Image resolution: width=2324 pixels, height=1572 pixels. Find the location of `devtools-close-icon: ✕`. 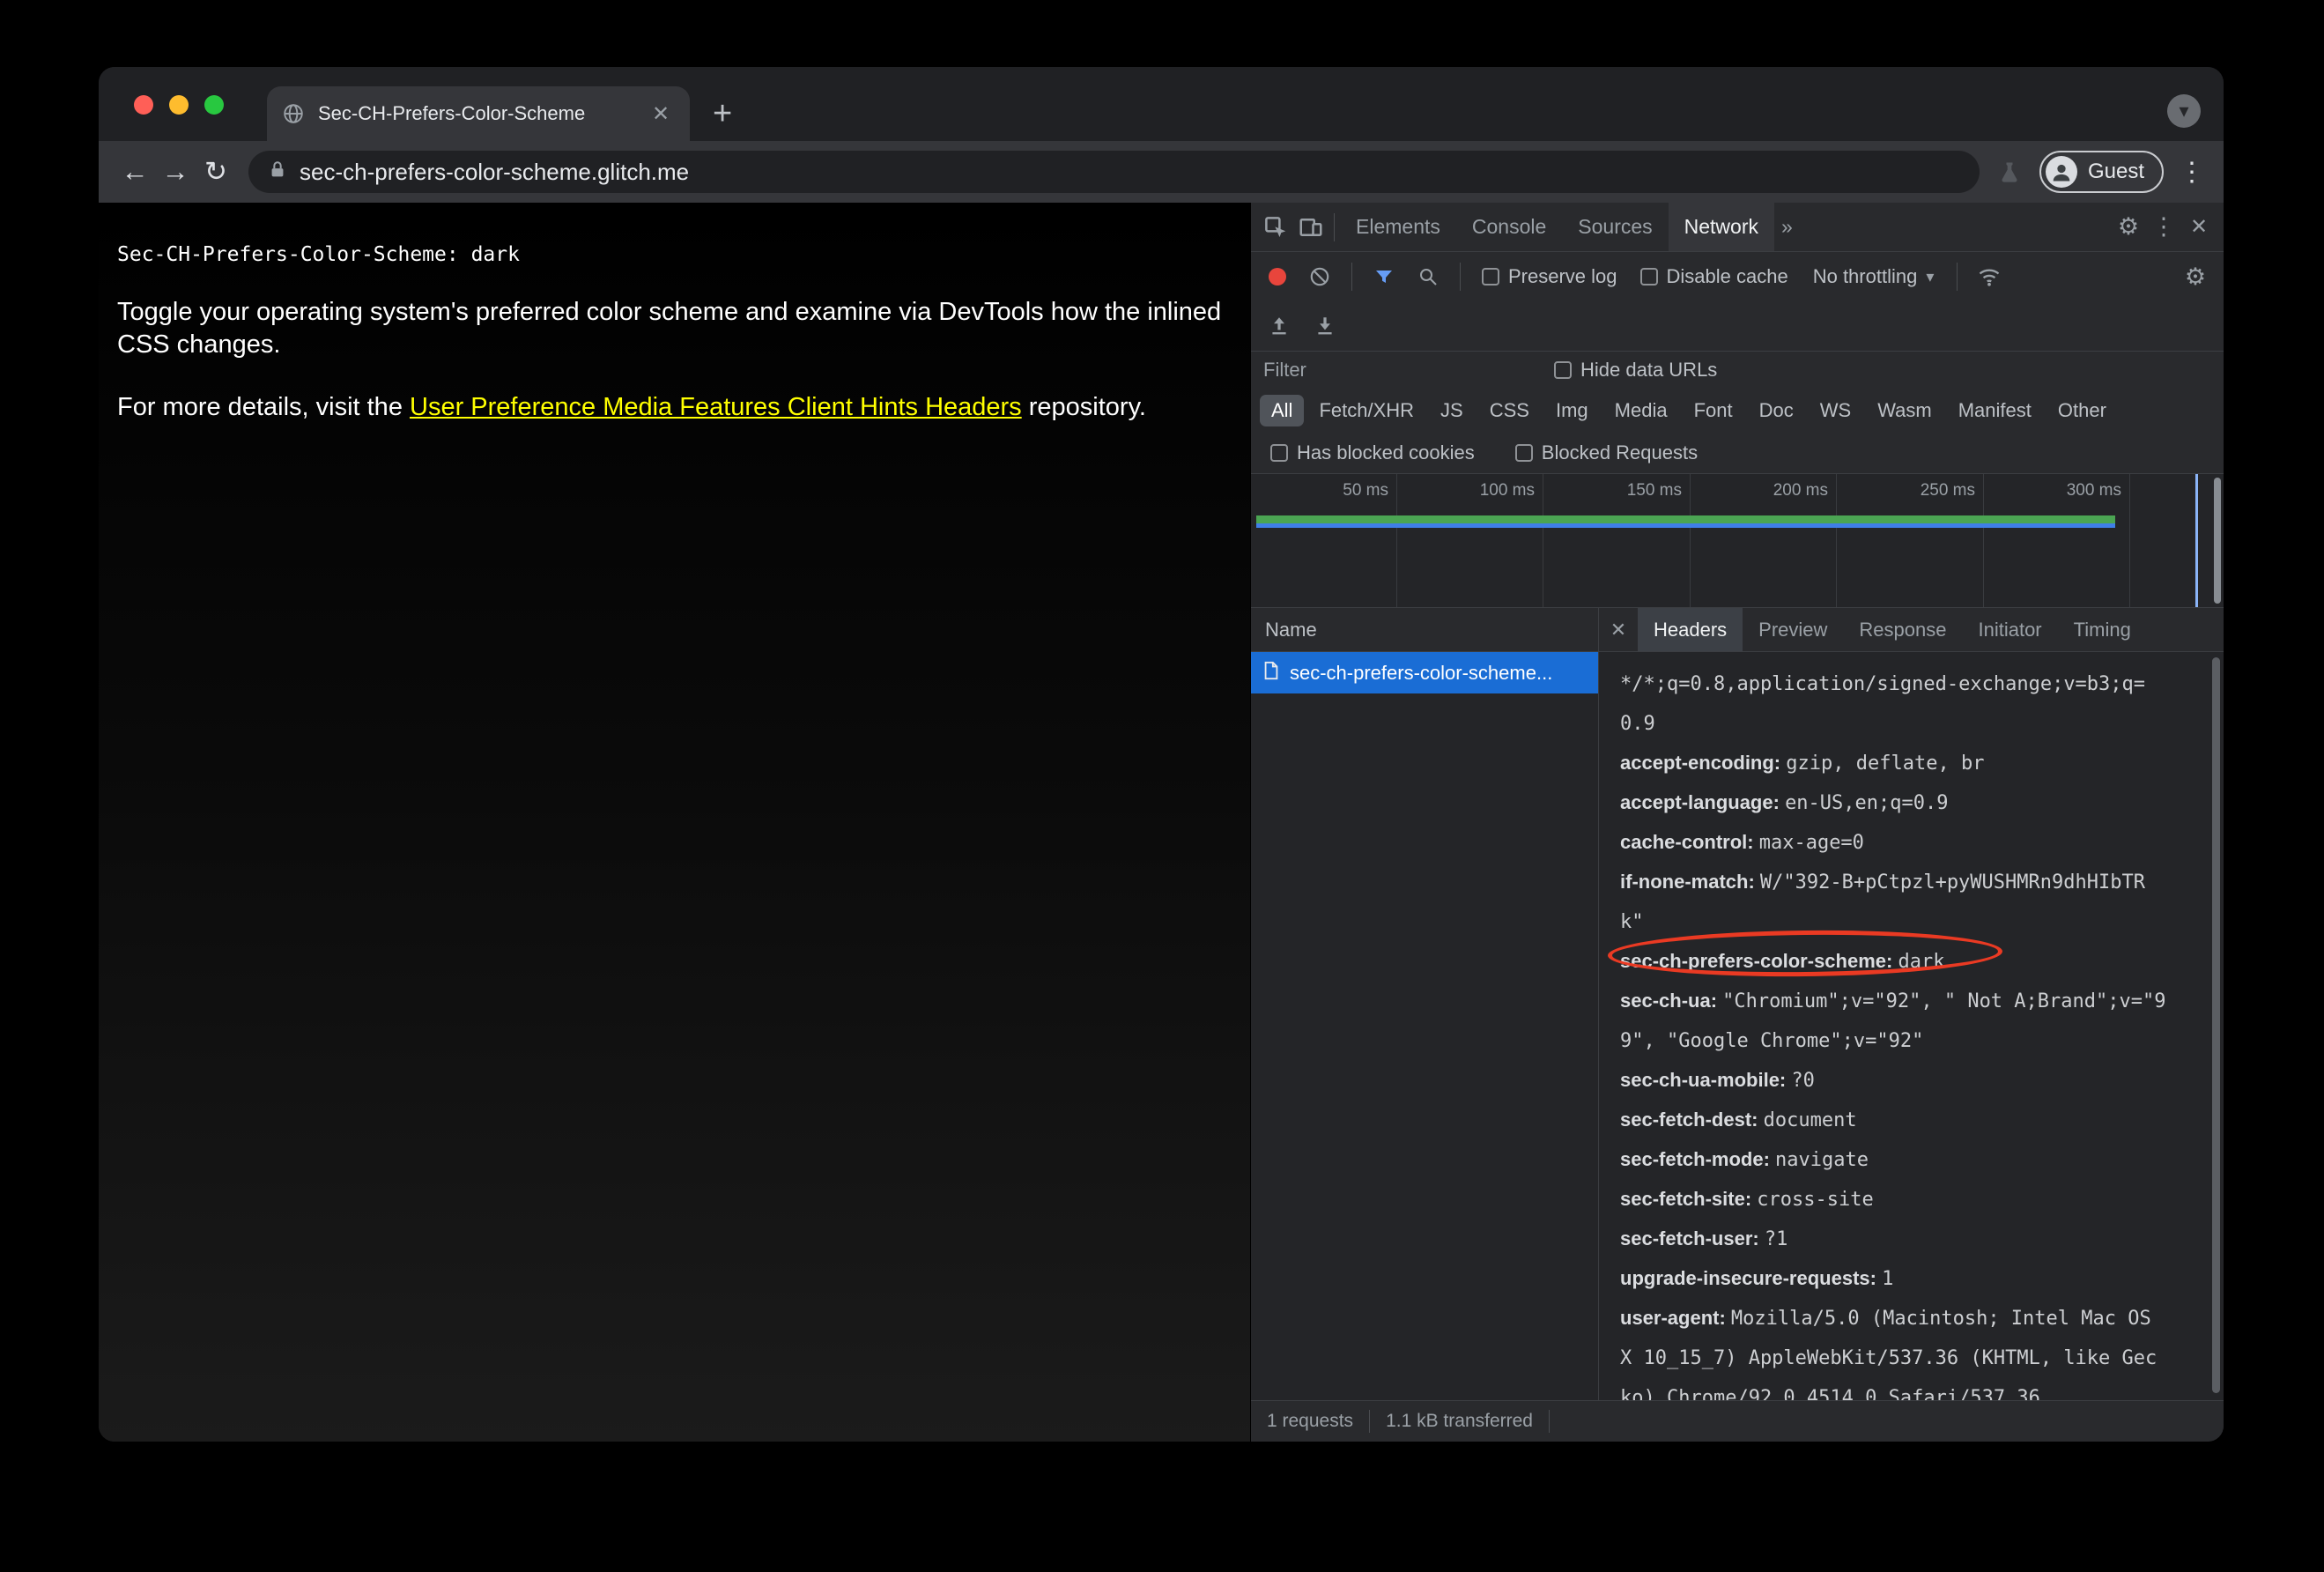

devtools-close-icon: ✕ is located at coordinates (2199, 227).